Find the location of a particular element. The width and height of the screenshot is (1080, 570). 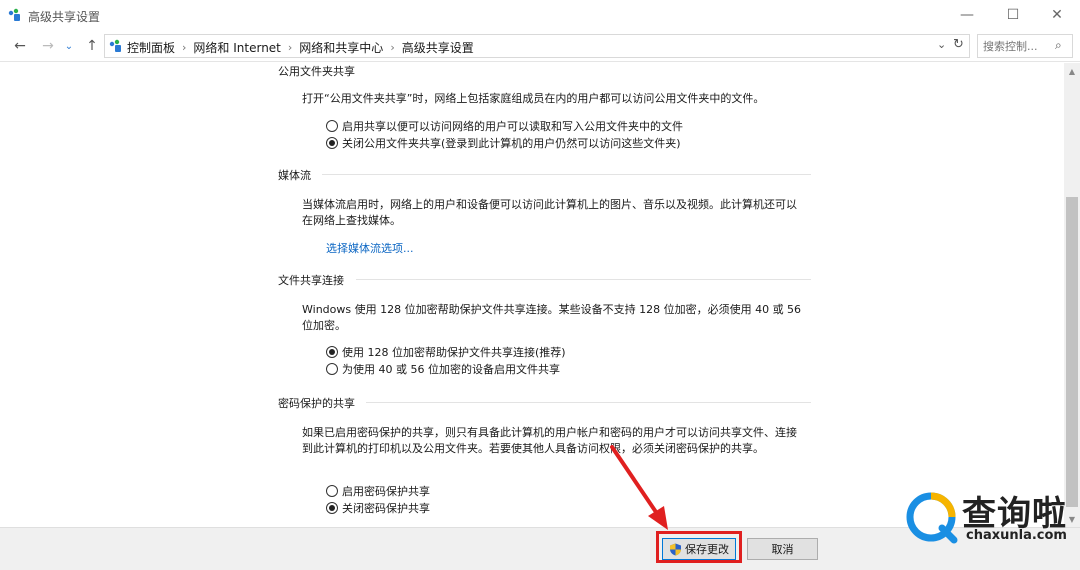

radio-label: 启用密码保护共享 is located at coordinates (386, 491).